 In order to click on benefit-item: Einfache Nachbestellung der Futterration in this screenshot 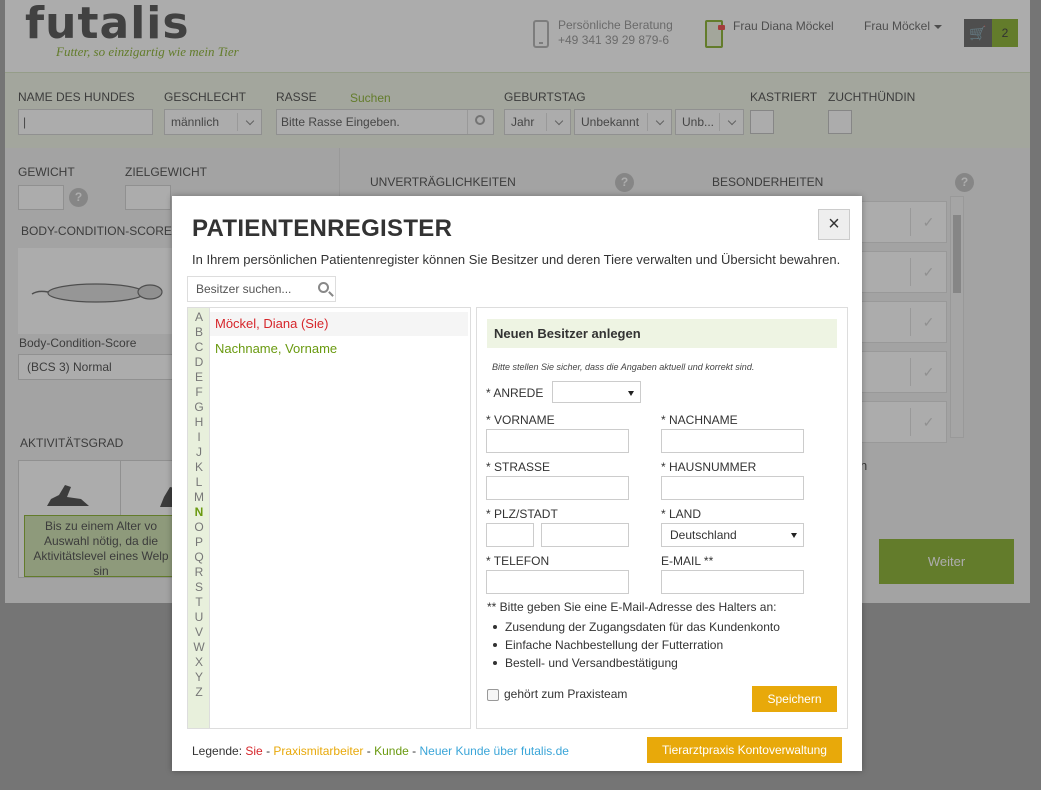, I will do `click(633, 645)`.